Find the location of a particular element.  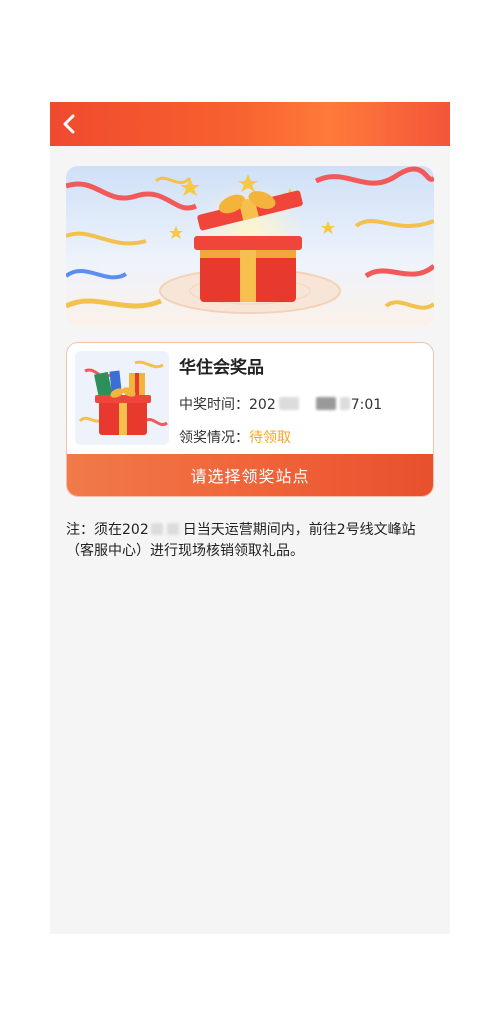

chevron-left-icon is located at coordinates (69, 124).